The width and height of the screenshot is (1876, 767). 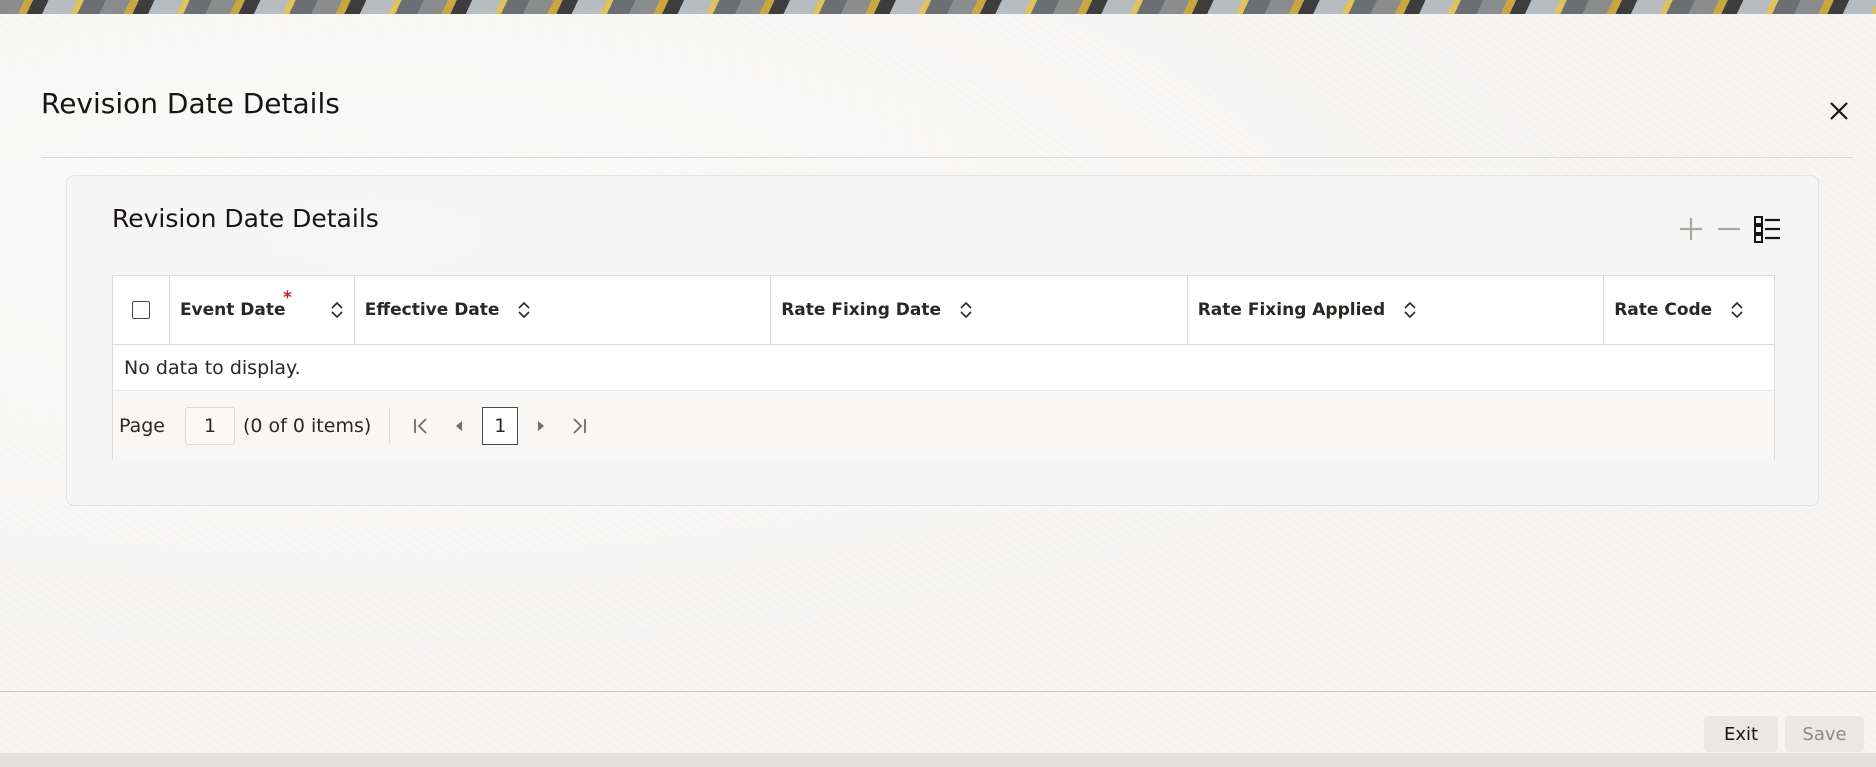 I want to click on single-record-view-button, so click(x=1767, y=229).